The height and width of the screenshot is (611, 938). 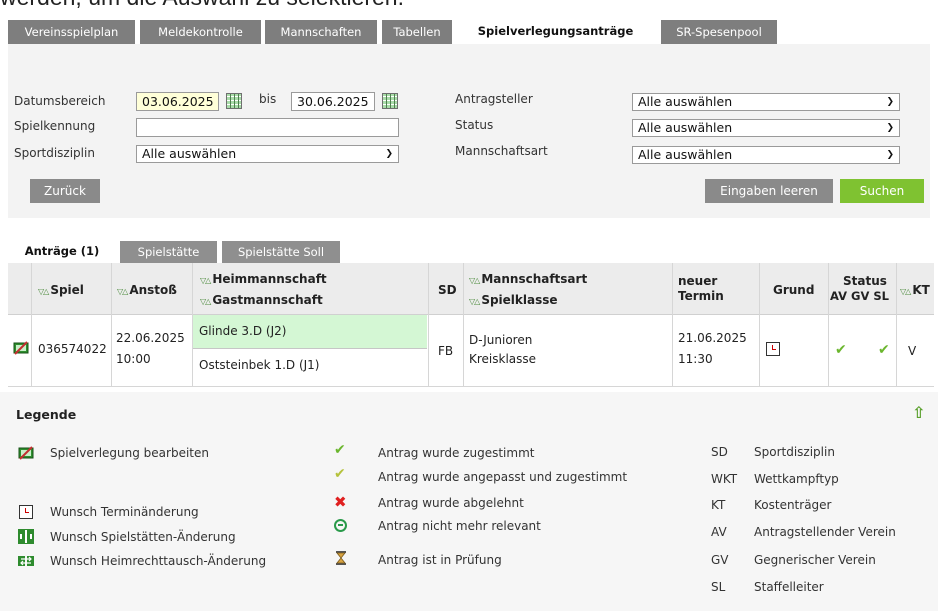 What do you see at coordinates (61, 290) in the screenshot?
I see `header-spiel: ▽△ Spiel` at bounding box center [61, 290].